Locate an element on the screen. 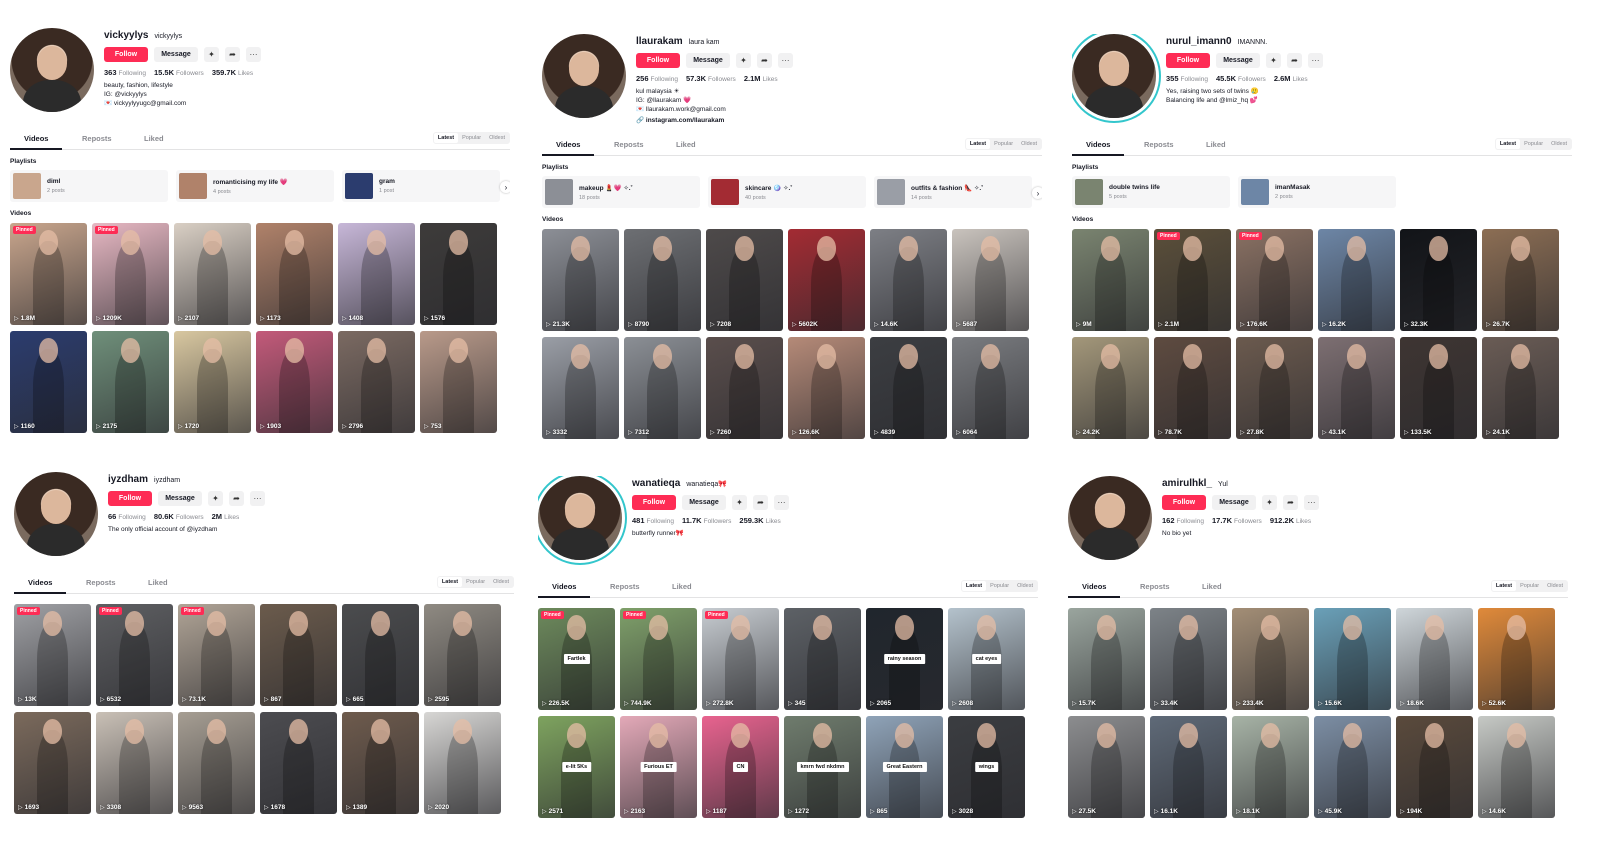 This screenshot has height=850, width=1600. video-tile: 45.9K is located at coordinates (1352, 767).